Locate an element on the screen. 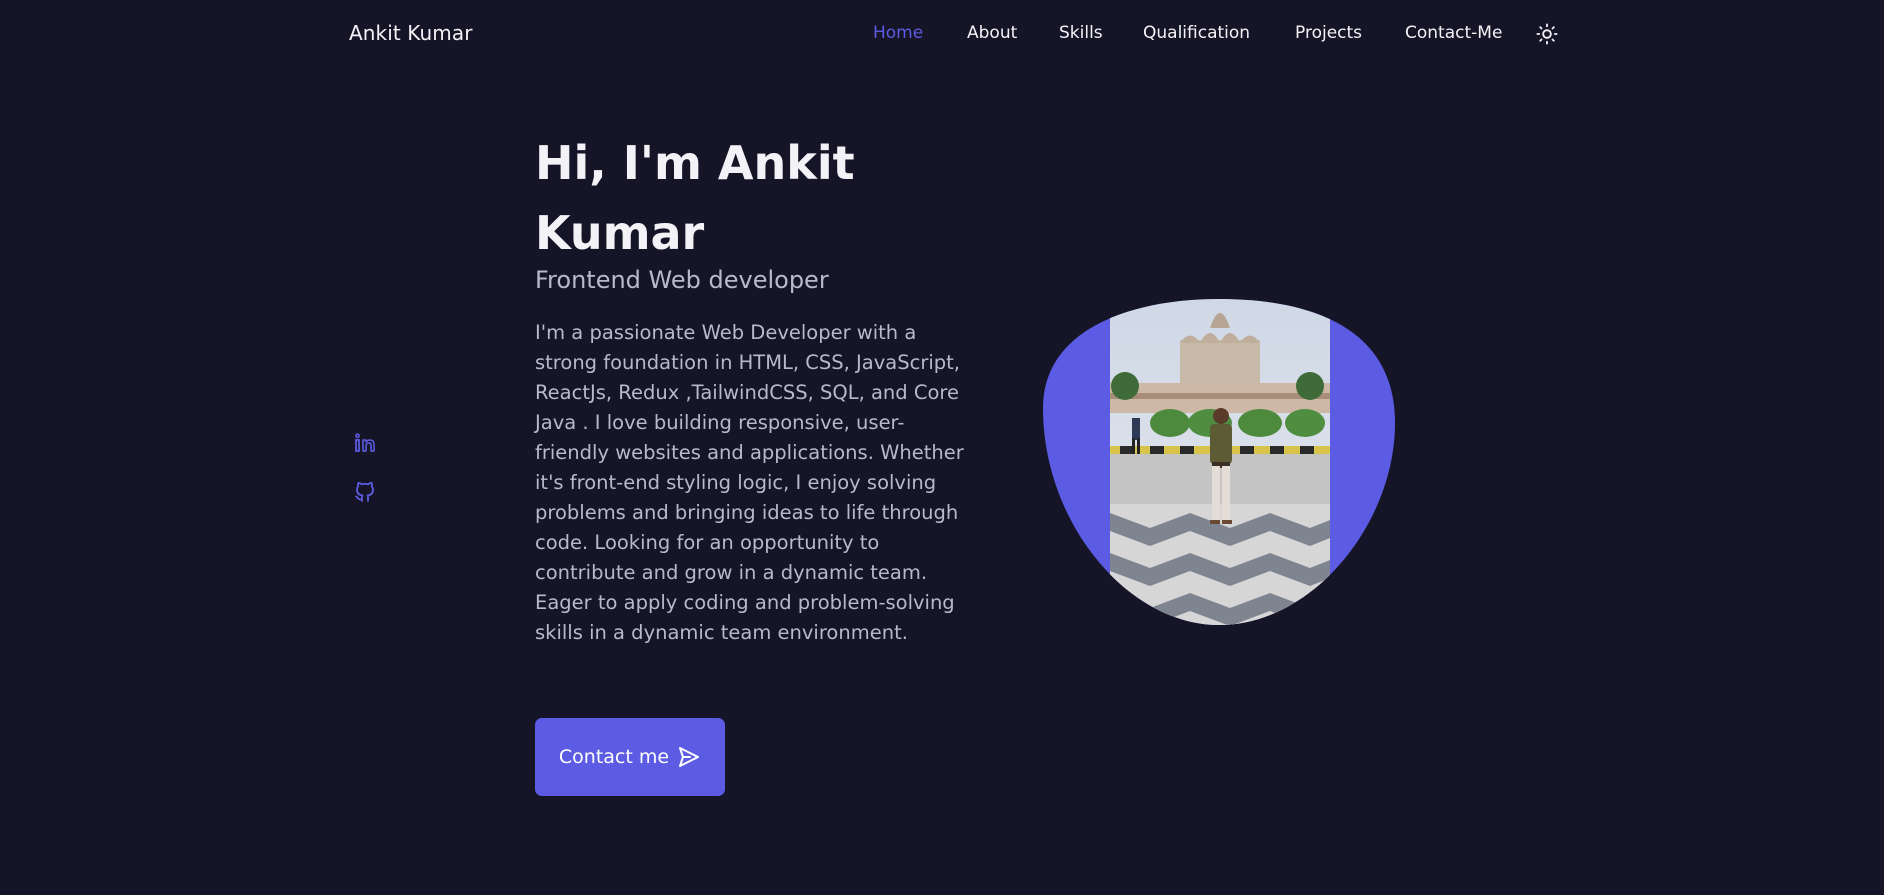  linkedin-icon is located at coordinates (365, 442).